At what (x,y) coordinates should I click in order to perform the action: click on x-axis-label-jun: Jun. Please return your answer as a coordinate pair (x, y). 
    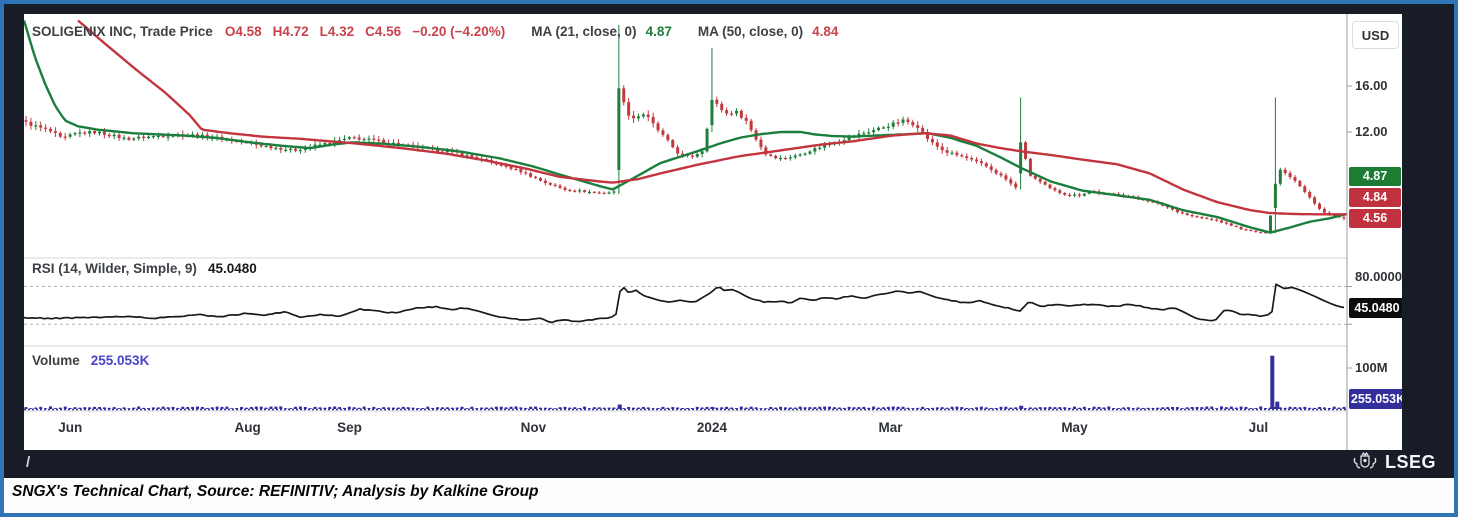
    Looking at the image, I should click on (70, 427).